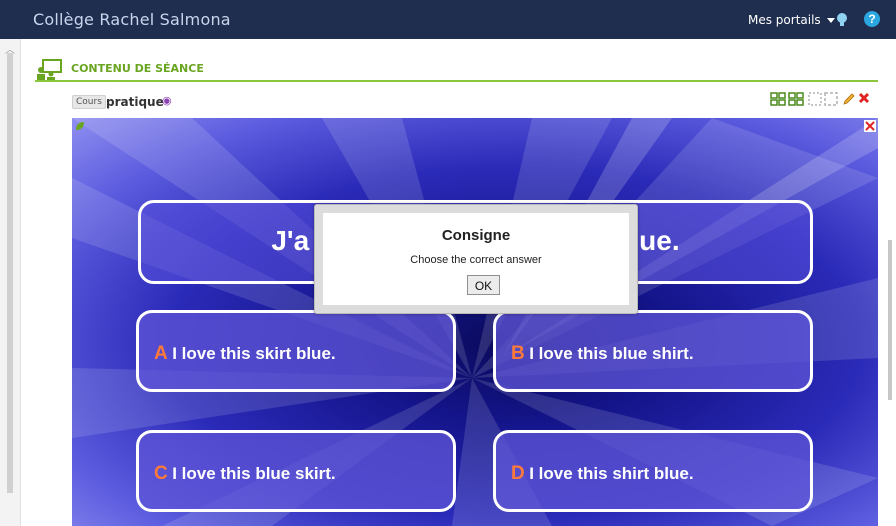 This screenshot has width=896, height=526. Describe the element at coordinates (167, 100) in the screenshot. I see `eye-icon: ◉` at that location.